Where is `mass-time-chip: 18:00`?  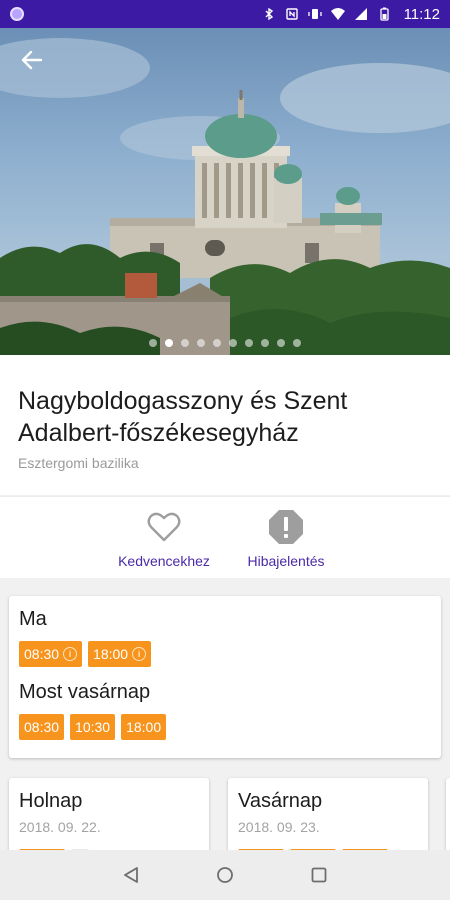
mass-time-chip: 18:00 is located at coordinates (144, 727).